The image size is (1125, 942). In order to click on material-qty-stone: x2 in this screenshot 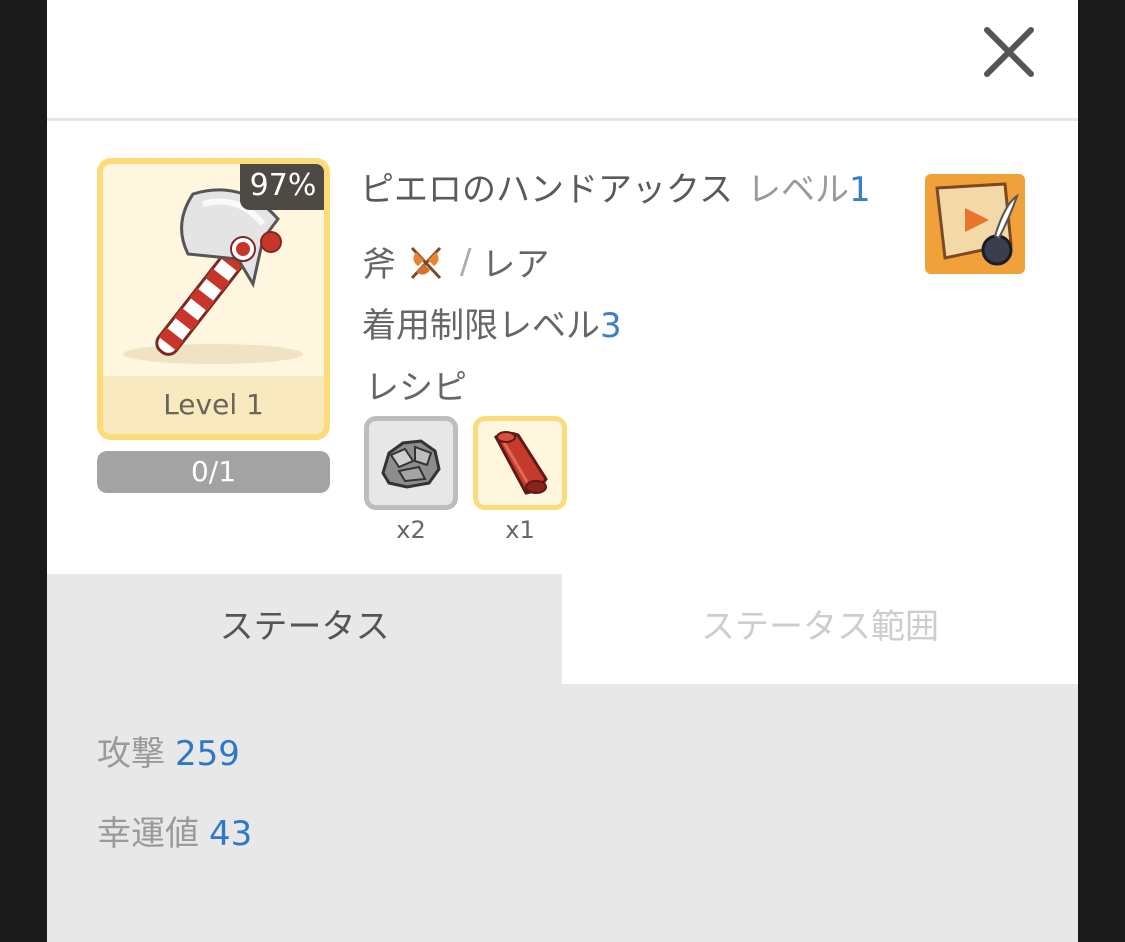, I will do `click(411, 530)`.